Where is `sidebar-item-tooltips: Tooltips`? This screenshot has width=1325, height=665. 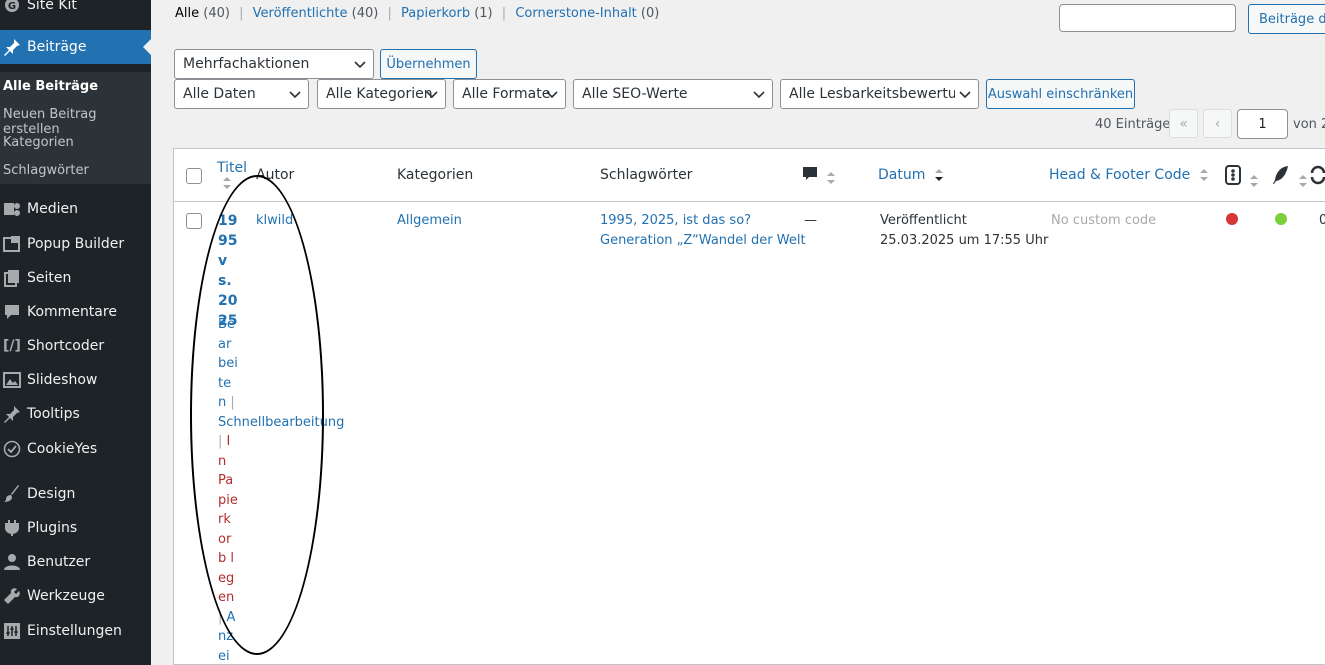 sidebar-item-tooltips: Tooltips is located at coordinates (75, 414).